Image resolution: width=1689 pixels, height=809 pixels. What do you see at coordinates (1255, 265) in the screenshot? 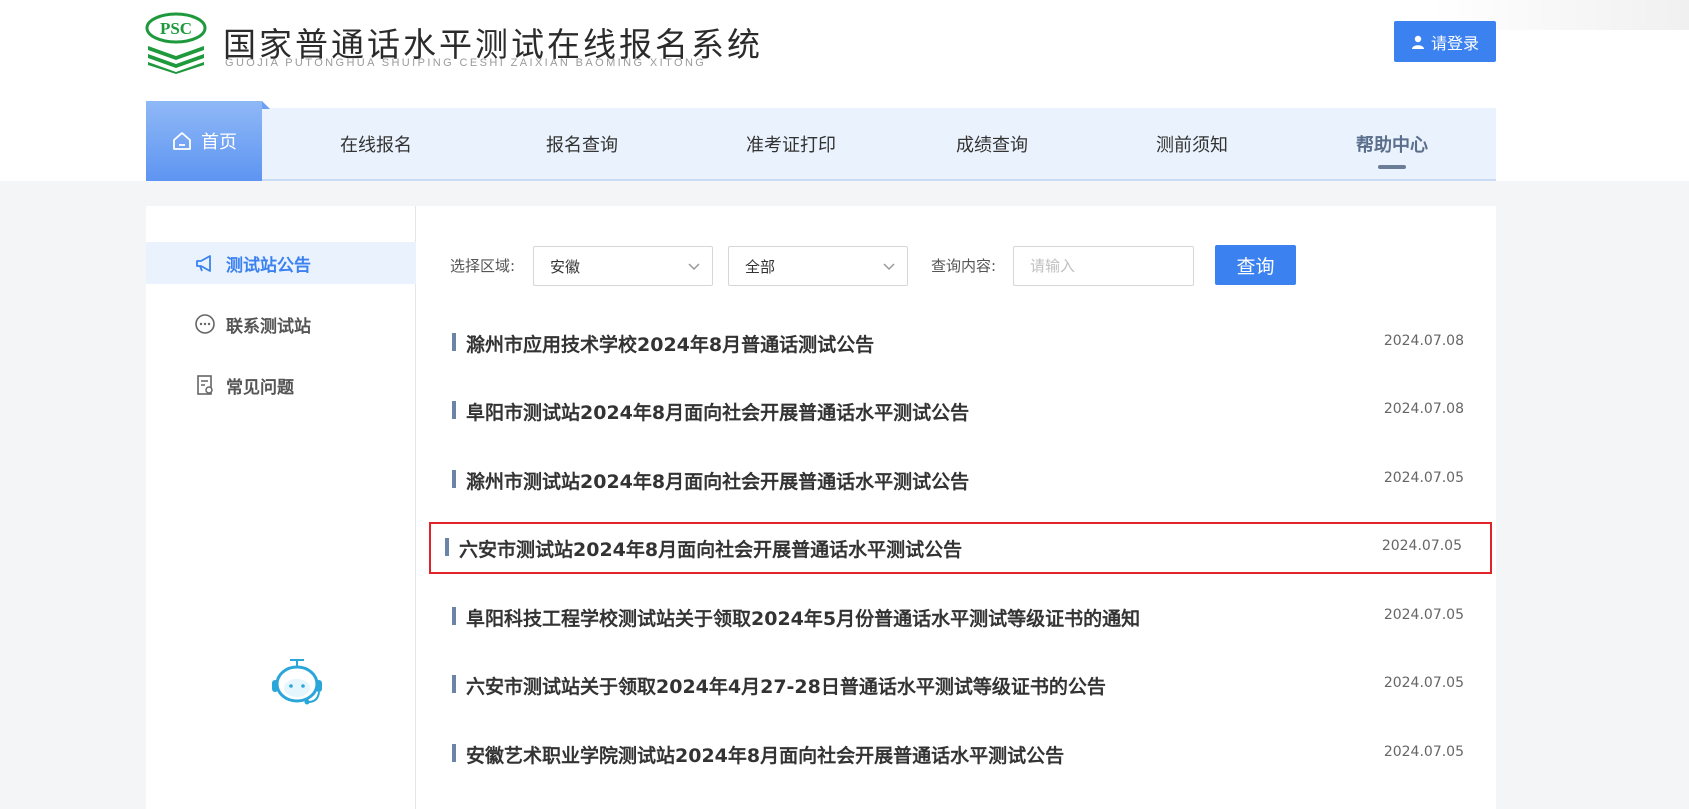
I see `query-button: 查询` at bounding box center [1255, 265].